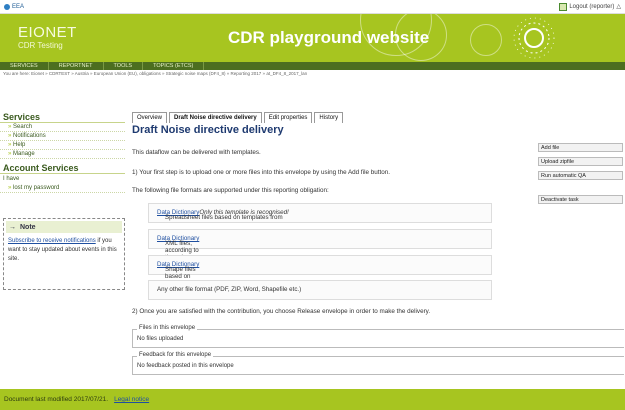  I want to click on account-user-text: I have, so click(11, 179).